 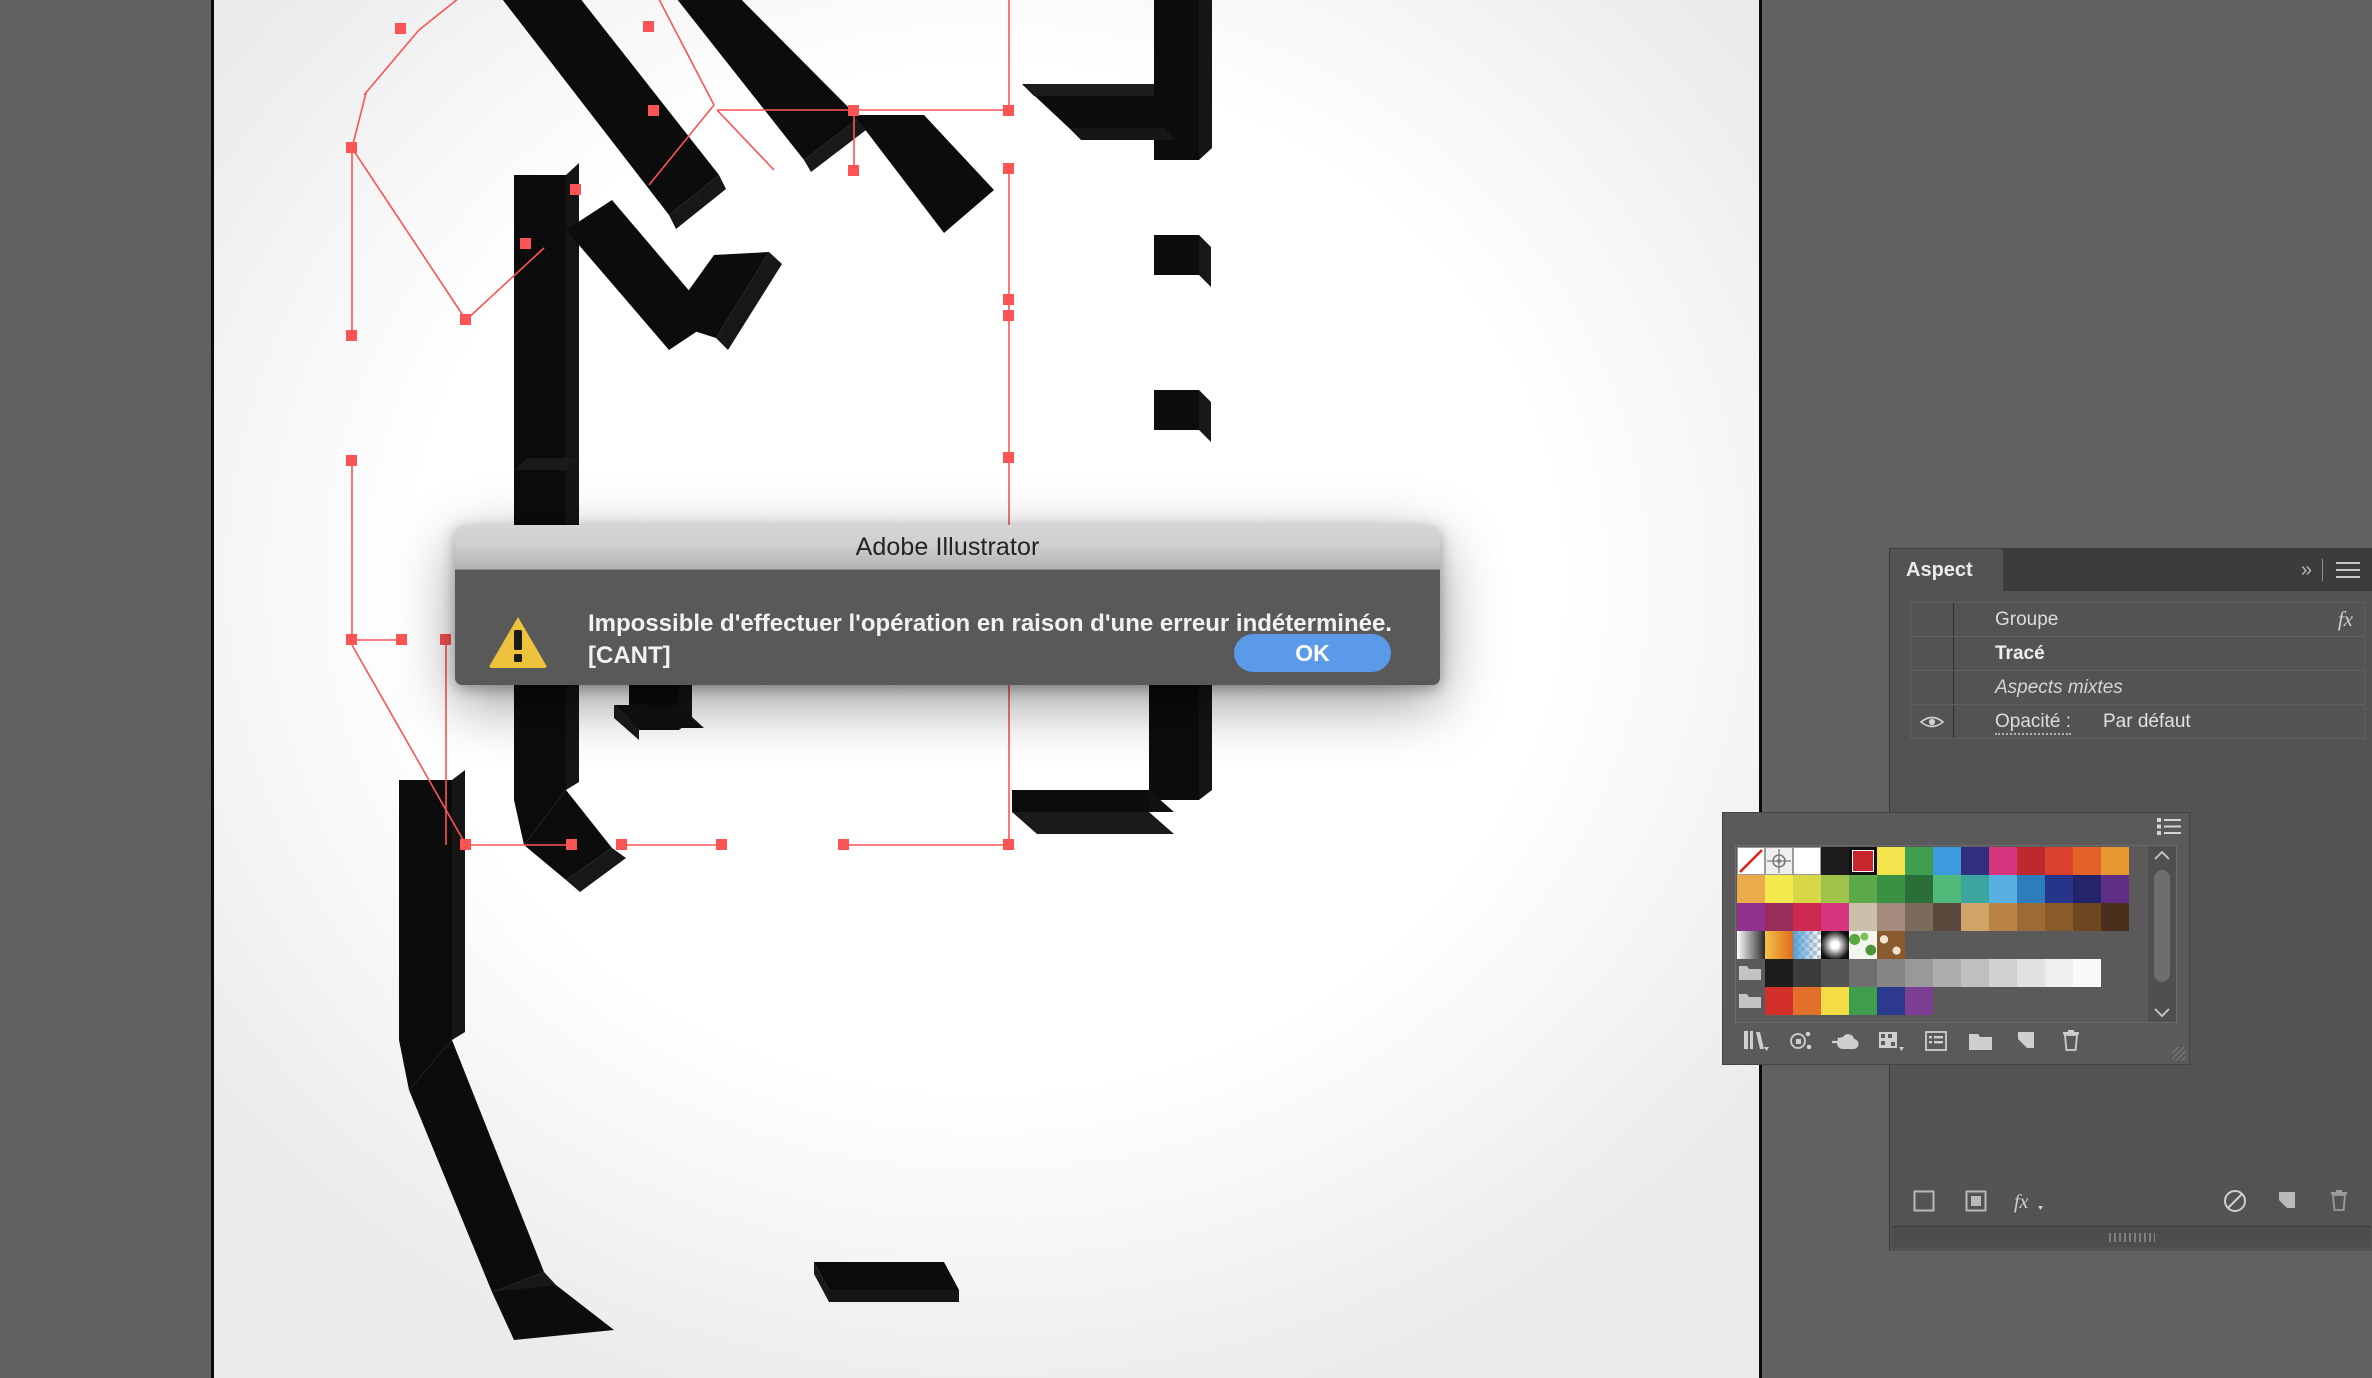 I want to click on swatch-list-view-icon, so click(x=2169, y=826).